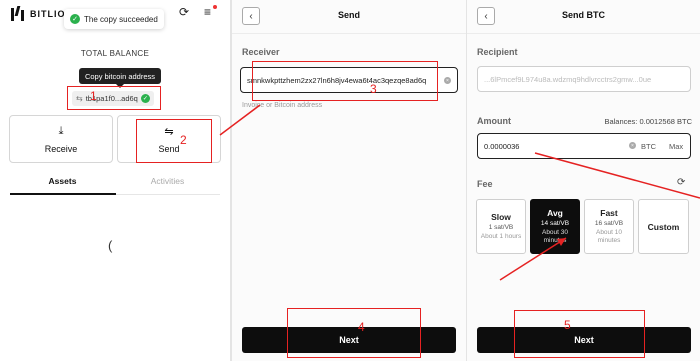  Describe the element at coordinates (501, 217) in the screenshot. I see `fee-name: Slow` at that location.